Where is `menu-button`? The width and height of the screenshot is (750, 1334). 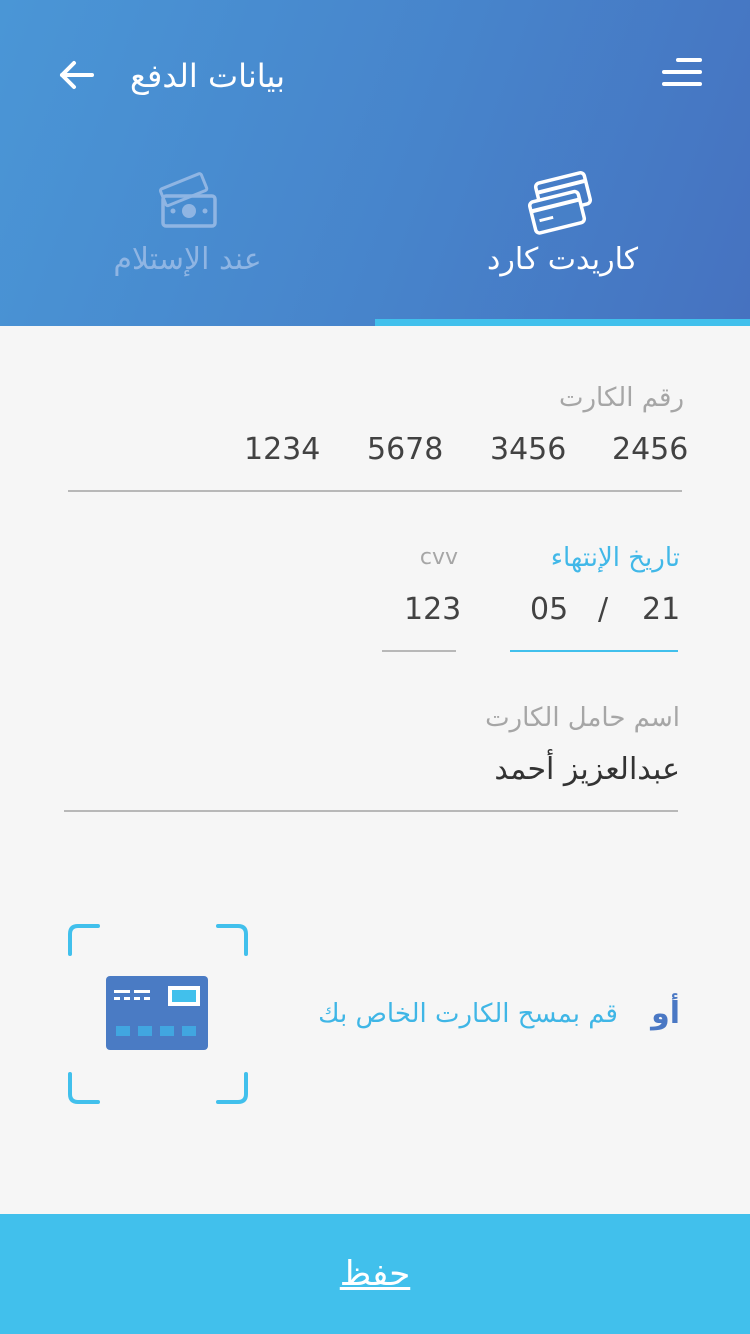 menu-button is located at coordinates (682, 74).